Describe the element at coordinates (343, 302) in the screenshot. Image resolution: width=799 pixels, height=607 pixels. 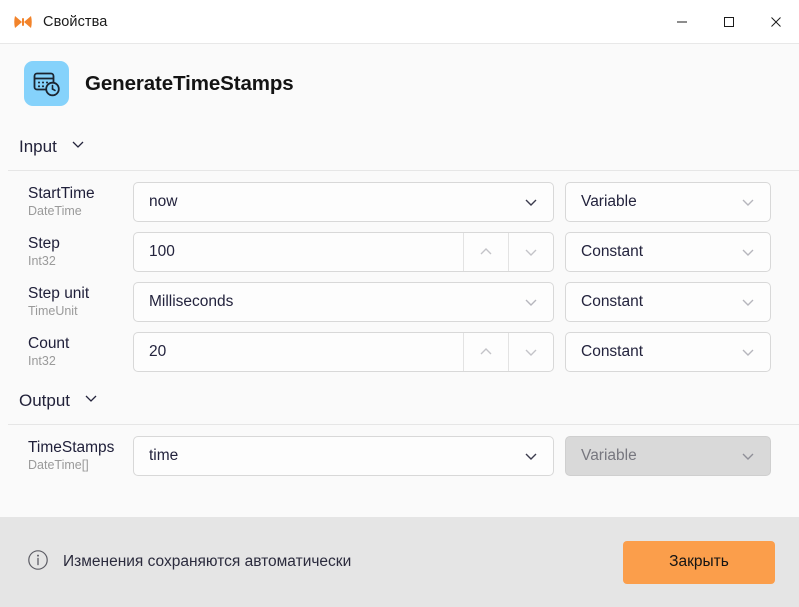
I see `step-unit-value-dropdown: Milliseconds` at that location.